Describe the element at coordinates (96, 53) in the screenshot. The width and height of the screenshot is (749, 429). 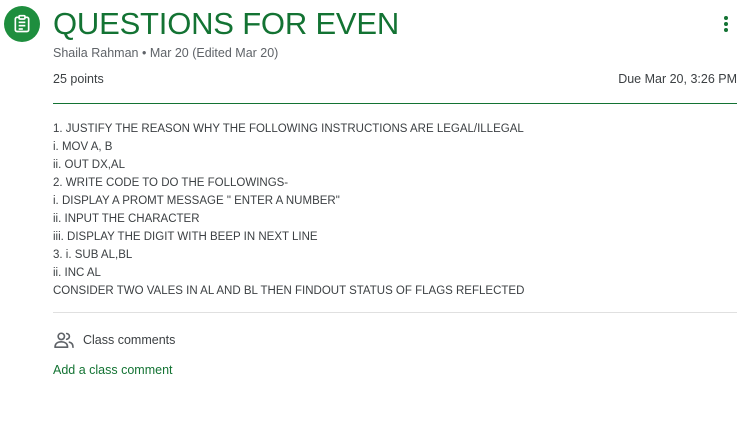
I see `author-name: Shaila Rahman` at that location.